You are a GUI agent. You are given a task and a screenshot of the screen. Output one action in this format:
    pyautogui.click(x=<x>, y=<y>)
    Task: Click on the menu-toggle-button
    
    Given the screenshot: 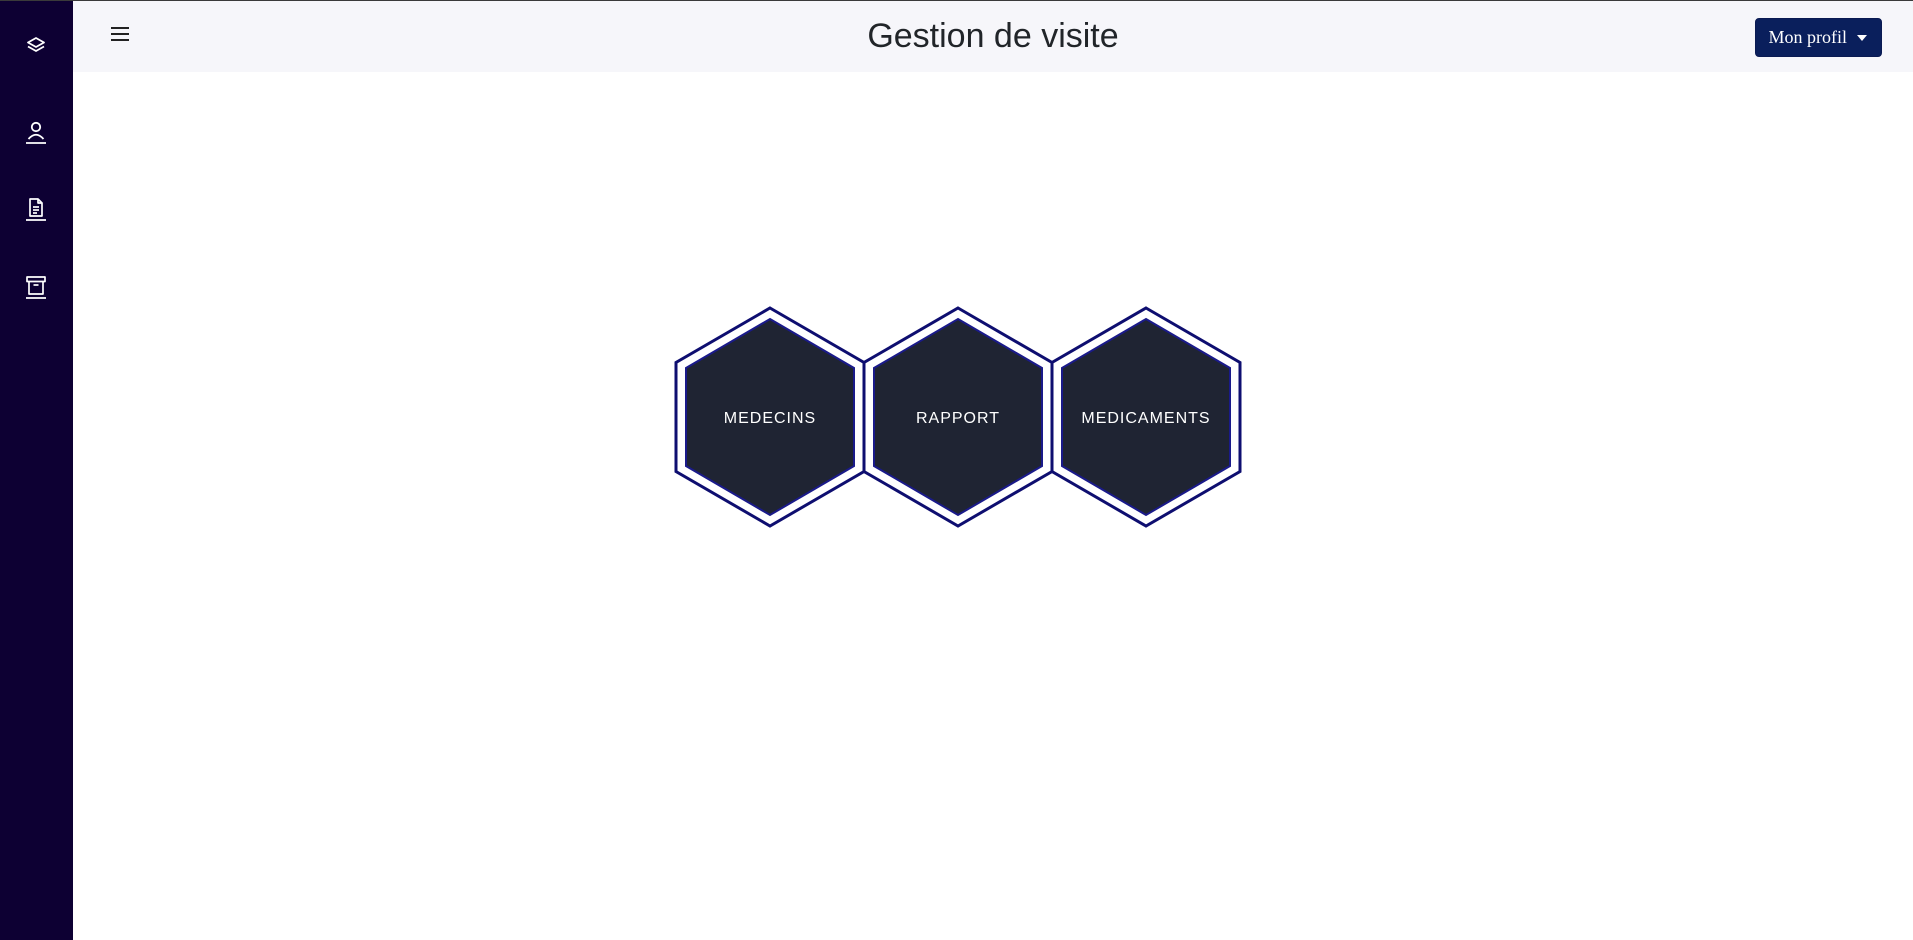 What is the action you would take?
    pyautogui.click(x=120, y=36)
    